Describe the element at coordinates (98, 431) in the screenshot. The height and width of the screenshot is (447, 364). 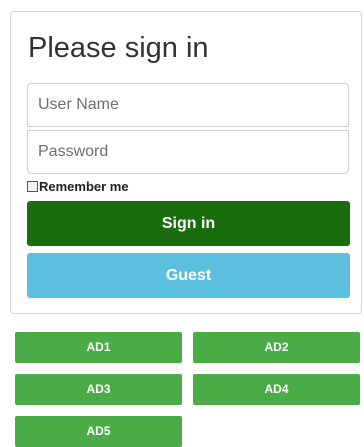
I see `ad5-button: AD5` at that location.